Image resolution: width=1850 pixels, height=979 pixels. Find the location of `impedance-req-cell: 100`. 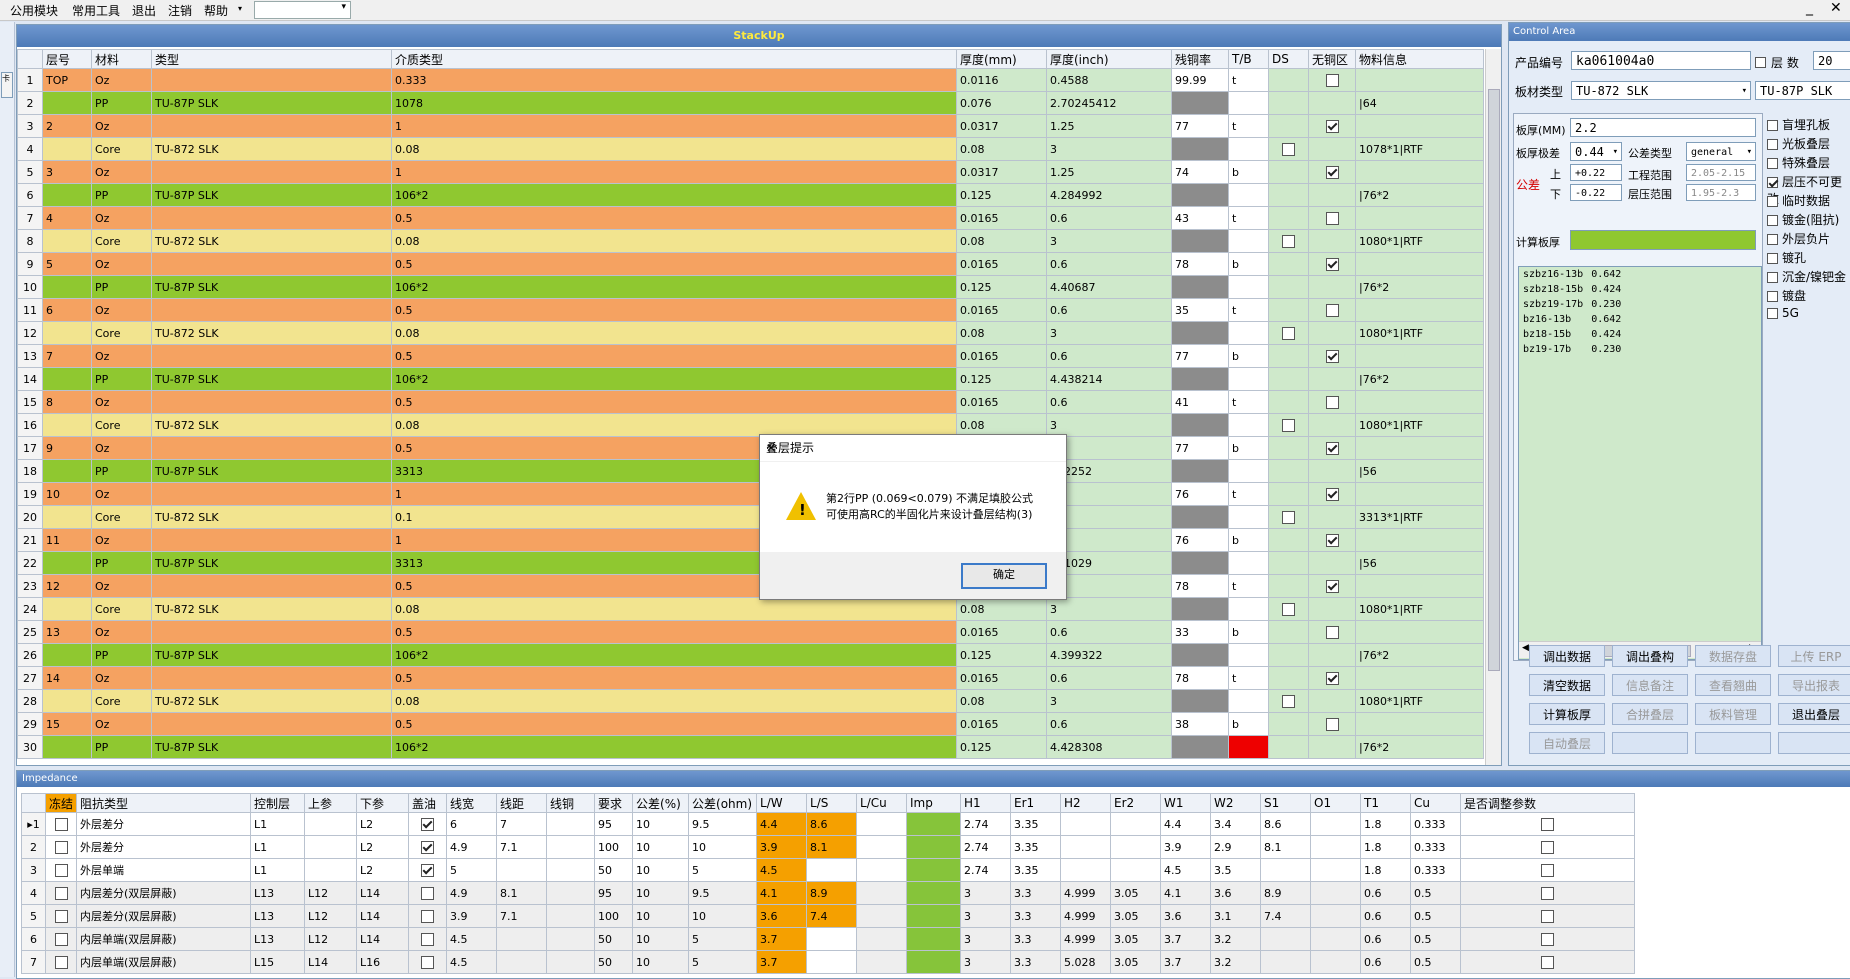

impedance-req-cell: 100 is located at coordinates (614, 847).